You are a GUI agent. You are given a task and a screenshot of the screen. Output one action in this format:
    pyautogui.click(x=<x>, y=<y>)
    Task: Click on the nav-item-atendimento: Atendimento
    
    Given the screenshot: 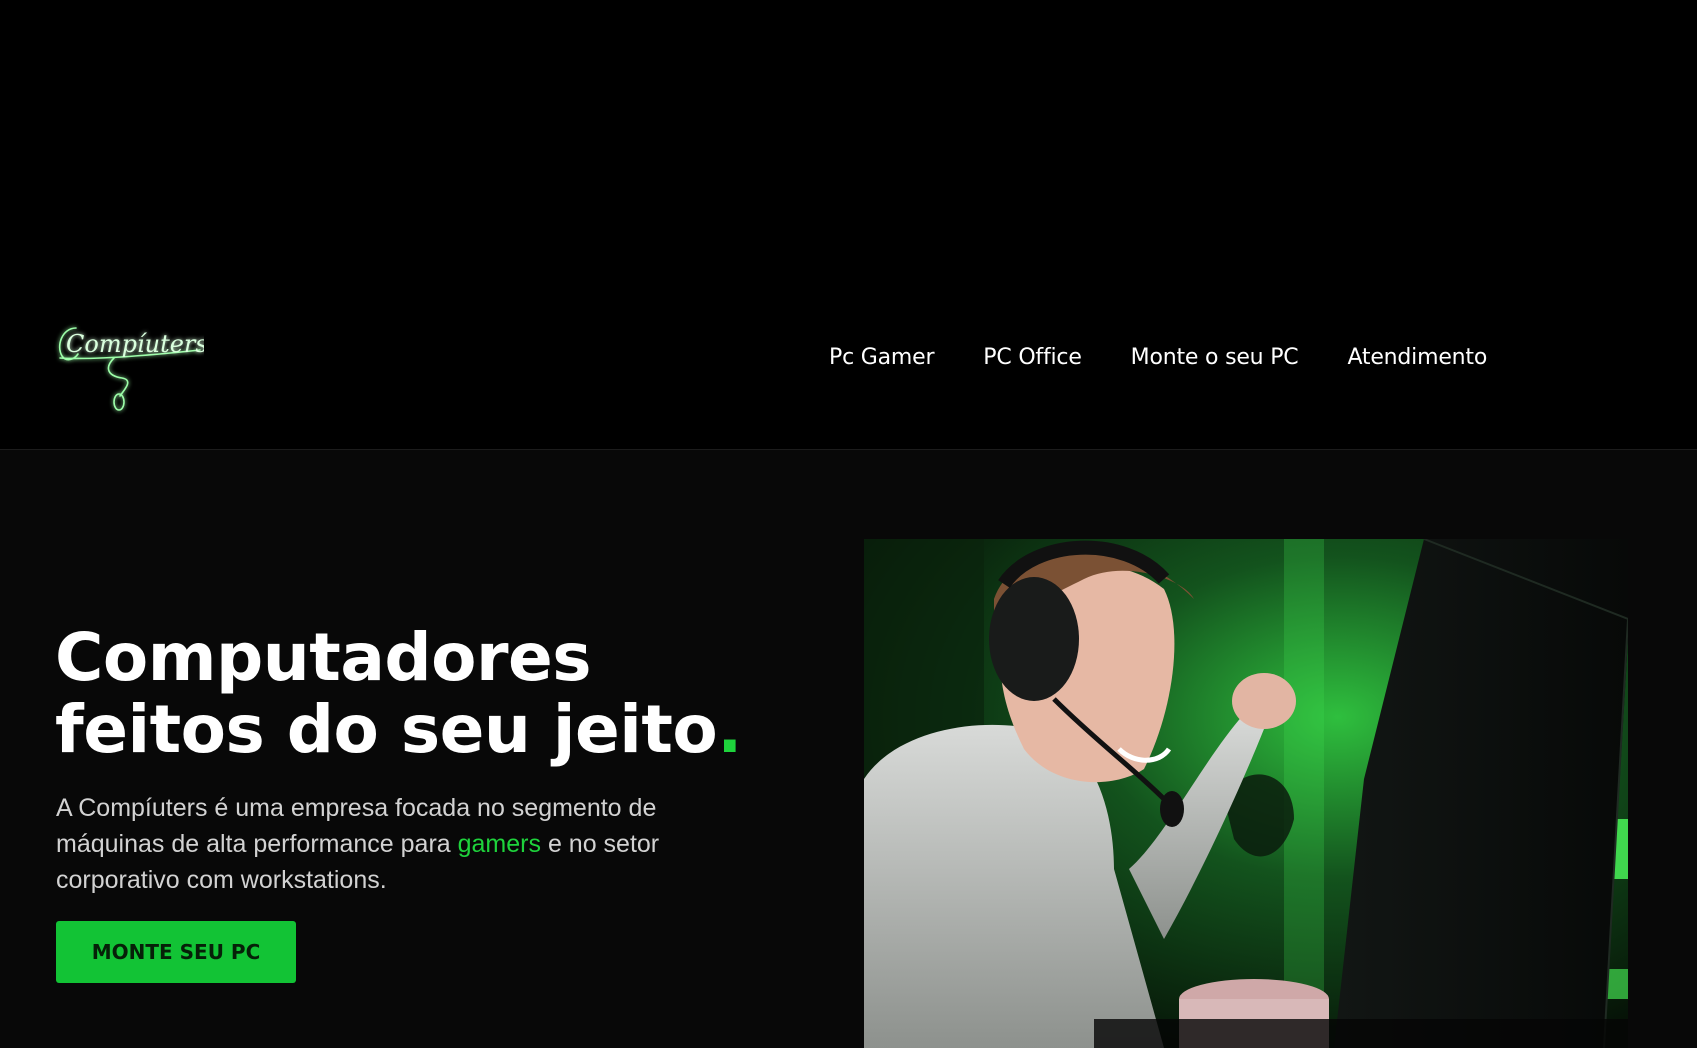 What is the action you would take?
    pyautogui.click(x=1417, y=357)
    